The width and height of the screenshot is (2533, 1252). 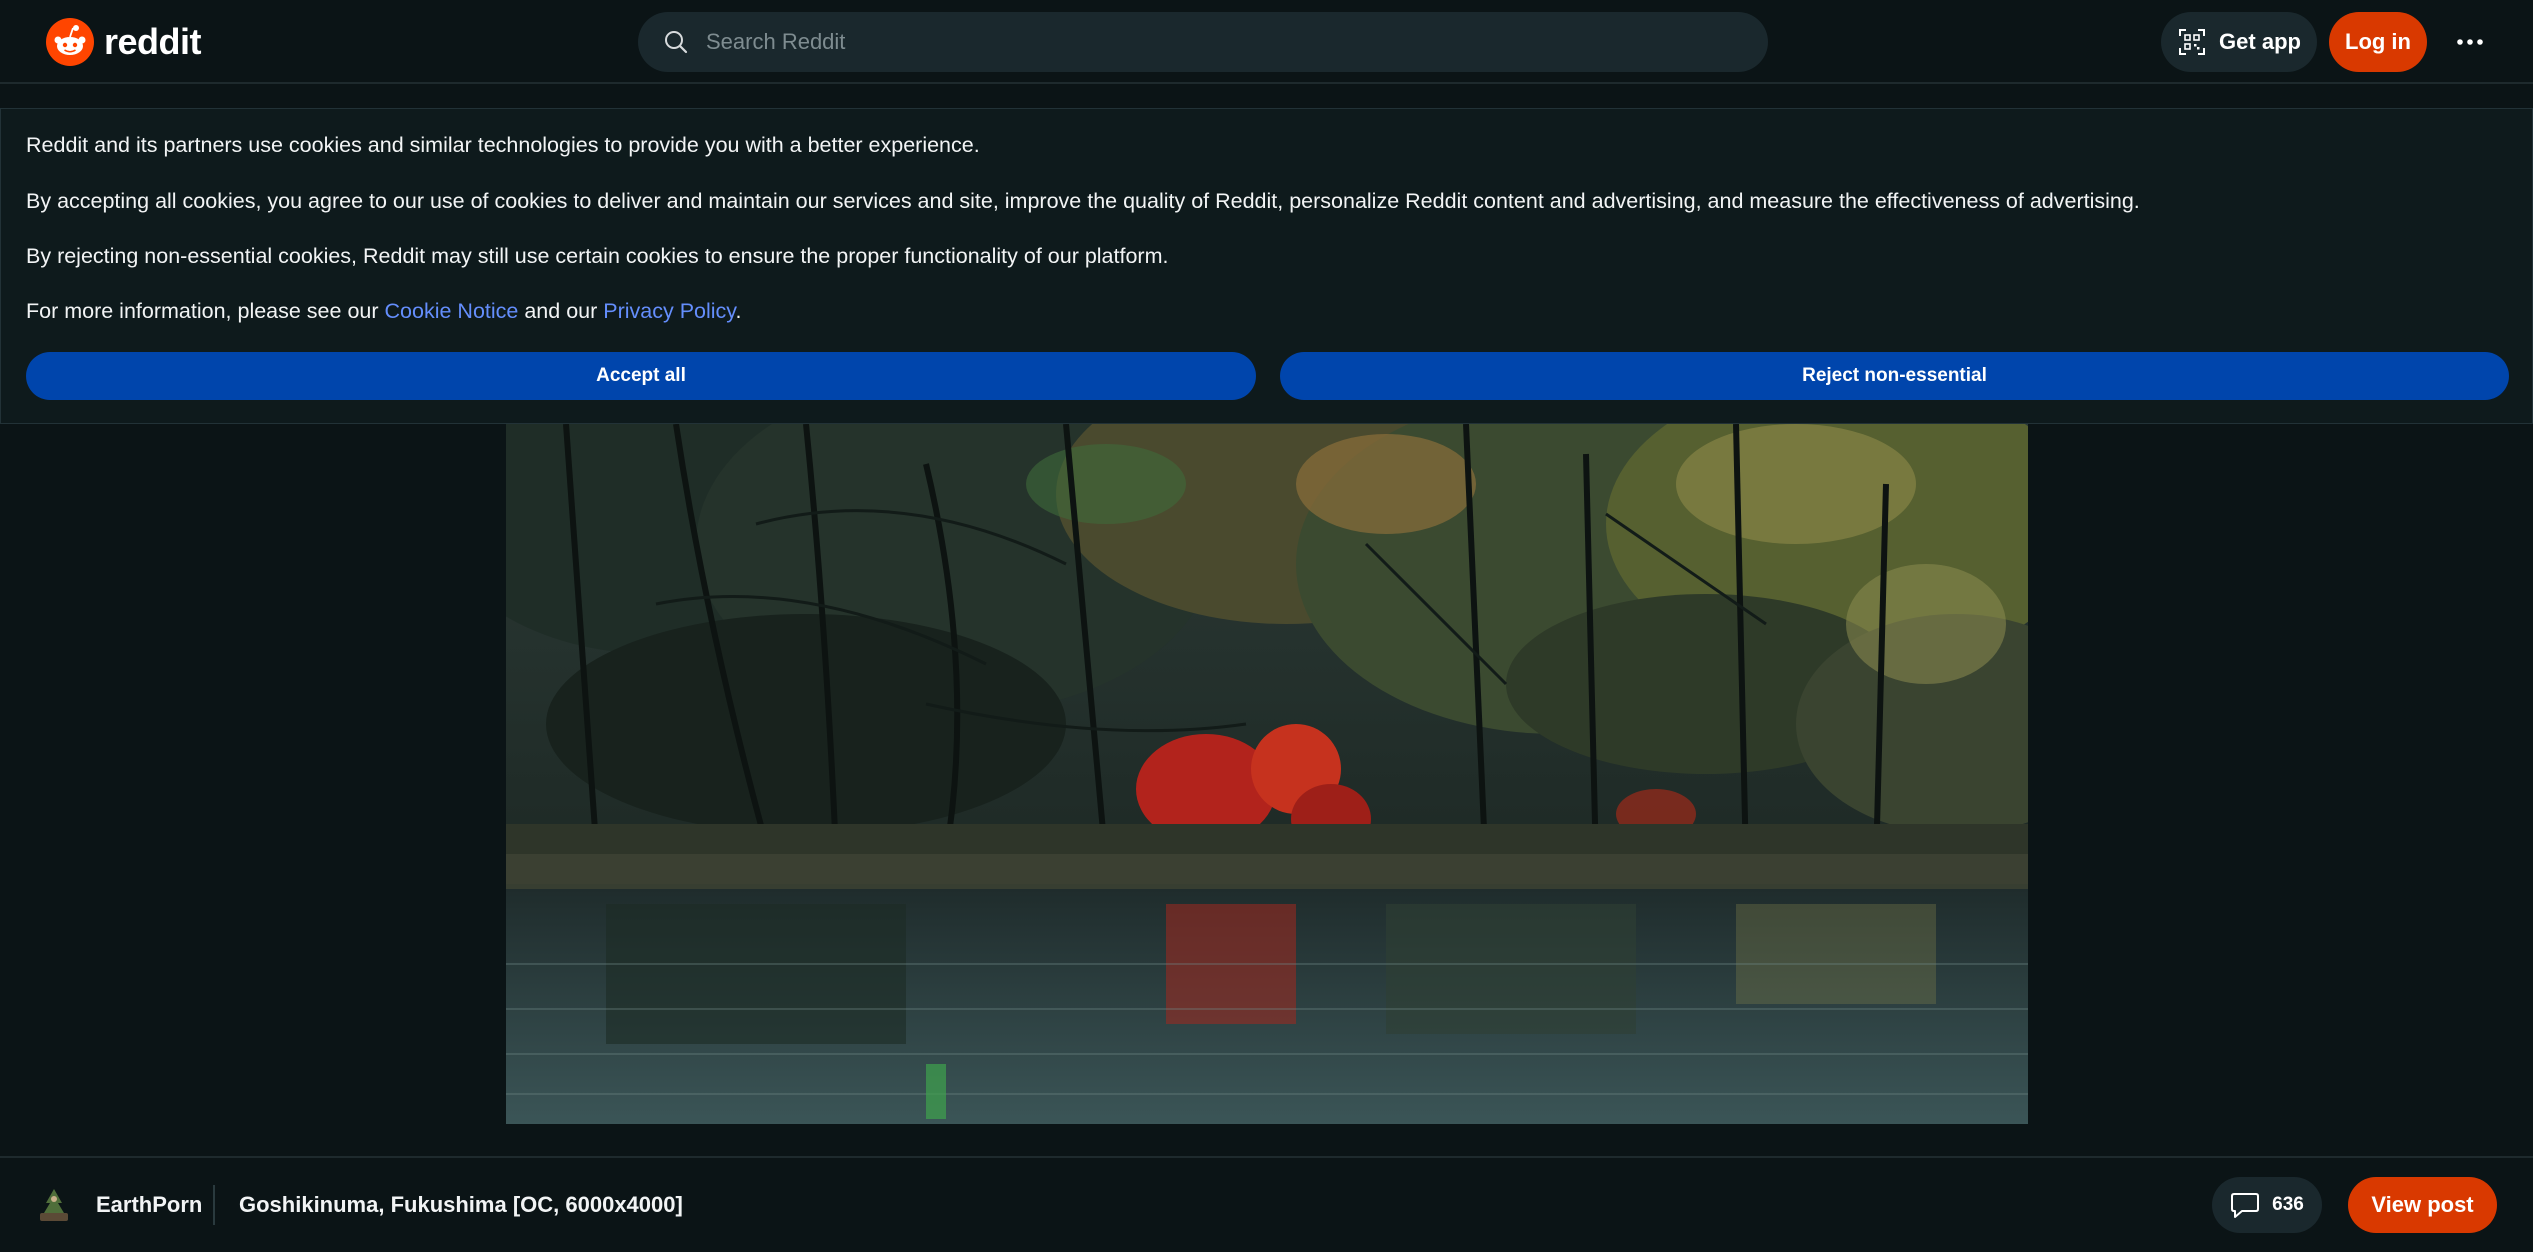 I want to click on post-title: Goshikinuma, Fukushima [OC, 6000x4000], so click(x=461, y=1204).